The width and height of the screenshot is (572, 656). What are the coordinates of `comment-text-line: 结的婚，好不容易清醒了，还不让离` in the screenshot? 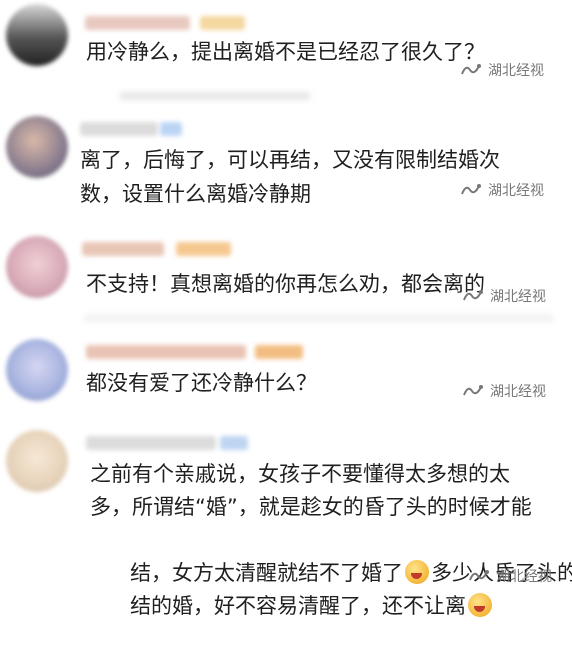 It's located at (292, 606).